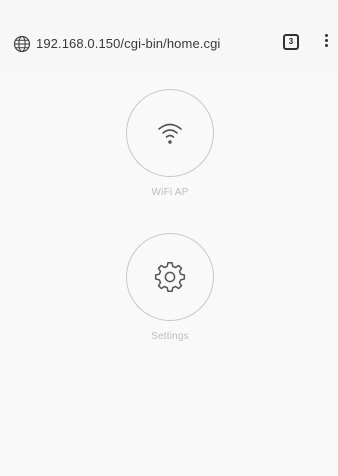 This screenshot has width=338, height=476. I want to click on wifi-ap-tile: WiFi AP, so click(170, 143).